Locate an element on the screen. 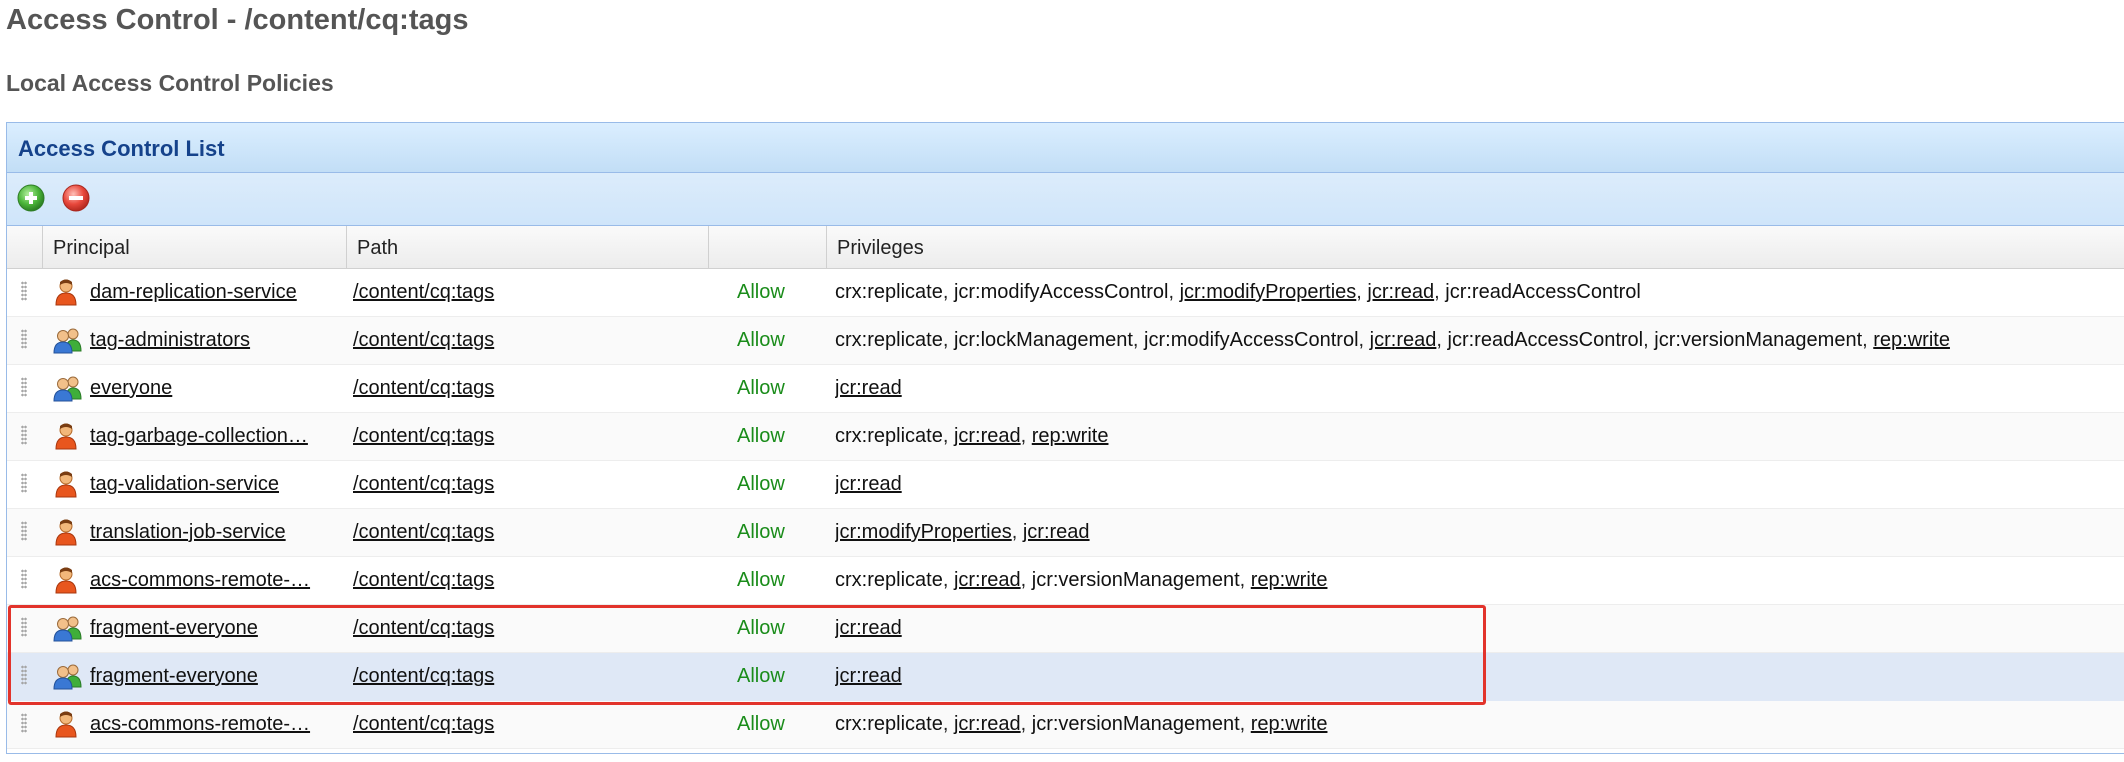 The height and width of the screenshot is (762, 2124). column-path: Path is located at coordinates (528, 247).